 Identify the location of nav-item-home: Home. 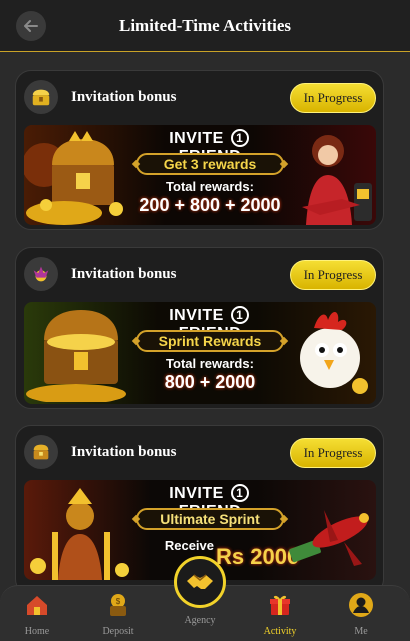
(37, 616).